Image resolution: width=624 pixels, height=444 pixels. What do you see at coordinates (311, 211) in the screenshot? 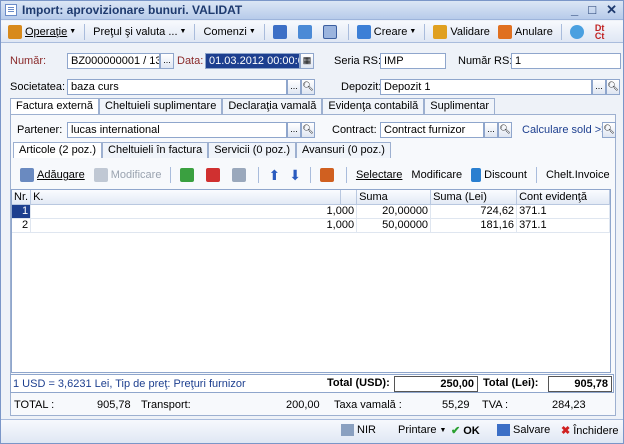
I see `table-row: 1 1,000 20,00000 724,62 371.1` at bounding box center [311, 211].